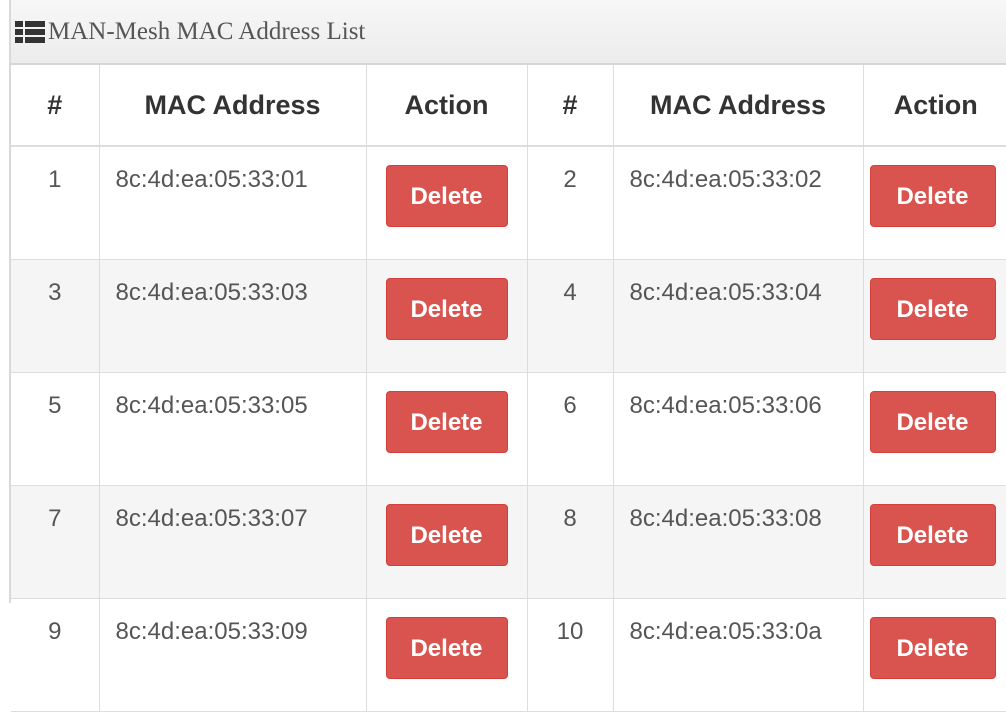  I want to click on mac-address-cell: 8c:4d:ea:05:33:07, so click(233, 542).